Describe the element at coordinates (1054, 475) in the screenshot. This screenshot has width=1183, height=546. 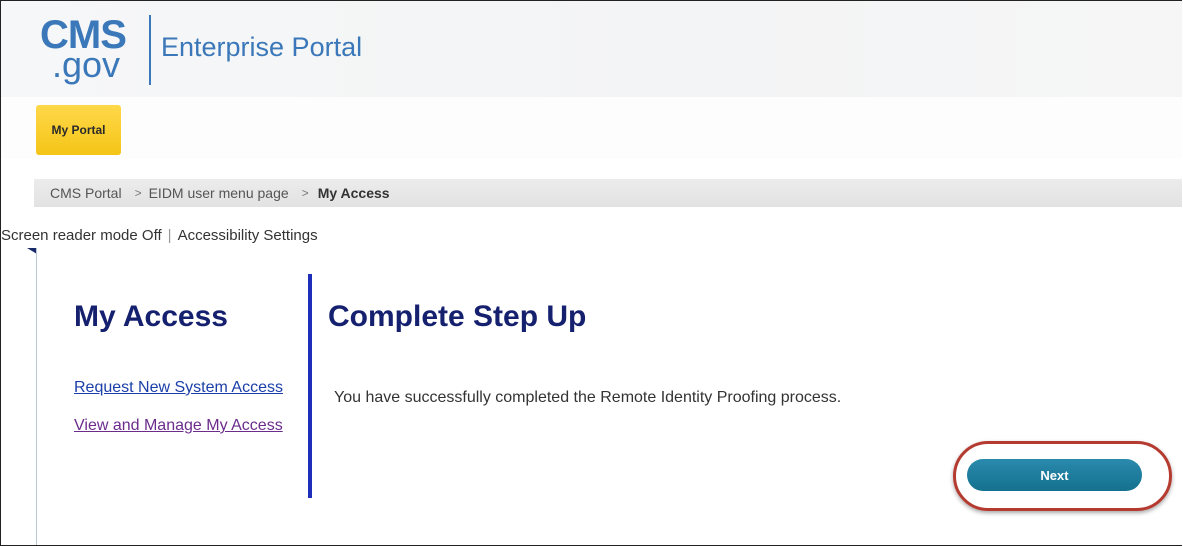
I see `next-button: Next` at that location.